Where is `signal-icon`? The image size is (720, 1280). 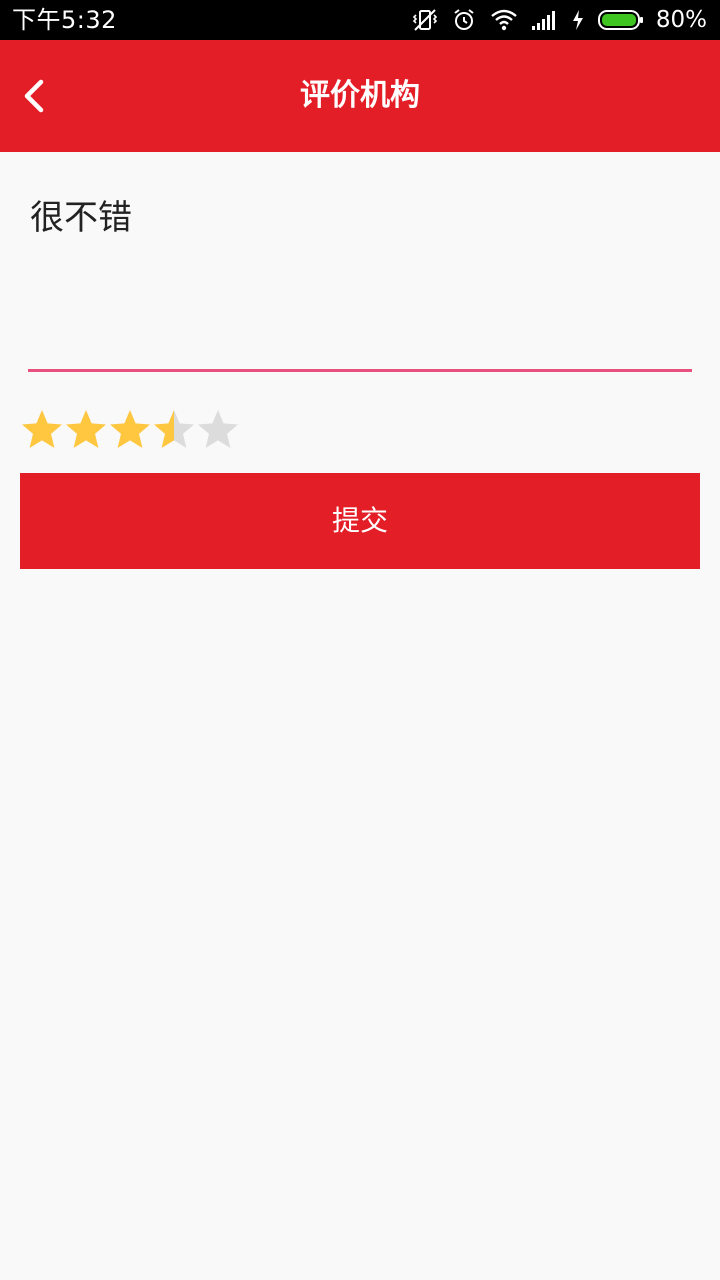
signal-icon is located at coordinates (544, 20).